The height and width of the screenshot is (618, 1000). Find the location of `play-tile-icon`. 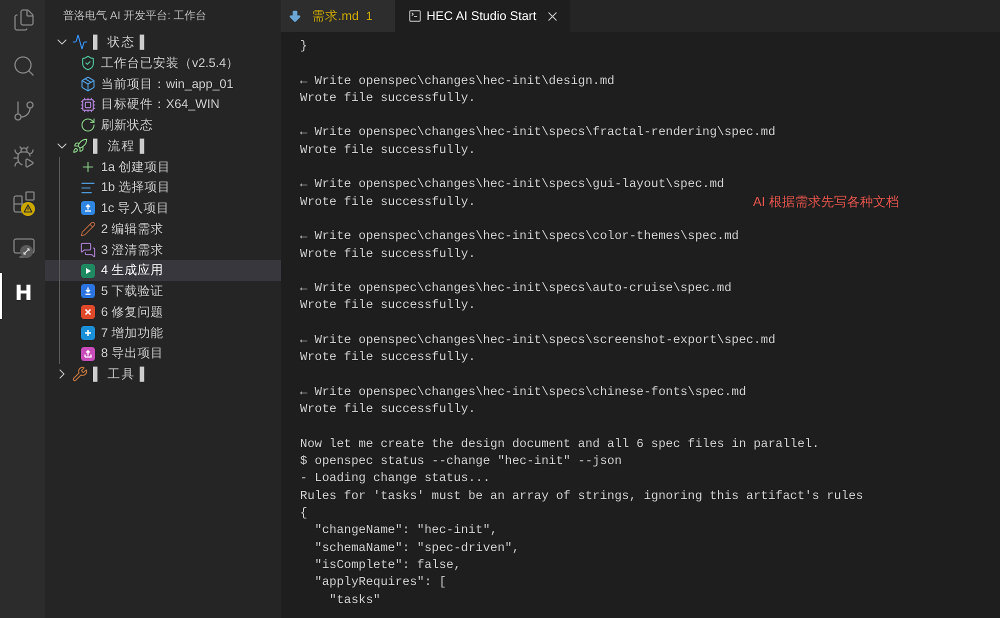

play-tile-icon is located at coordinates (88, 271).